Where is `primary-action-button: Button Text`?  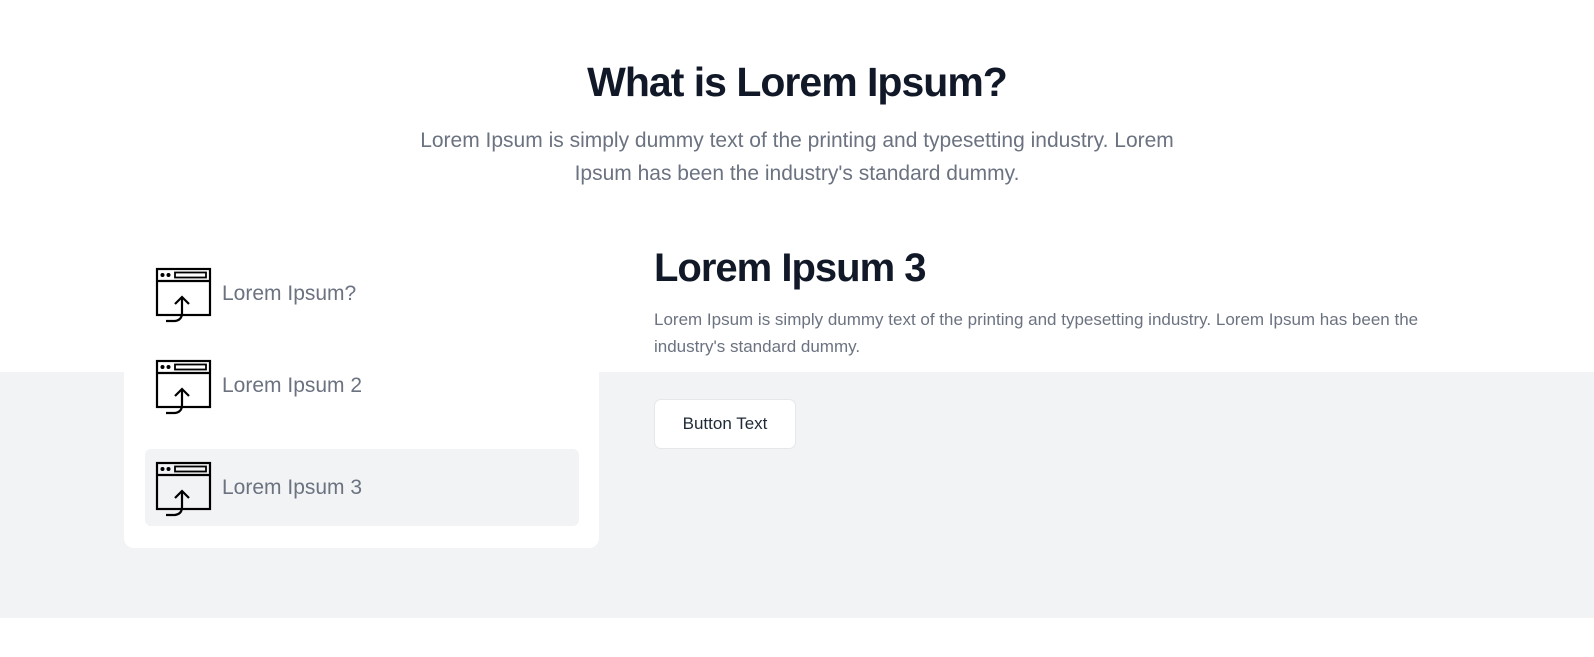 primary-action-button: Button Text is located at coordinates (725, 424).